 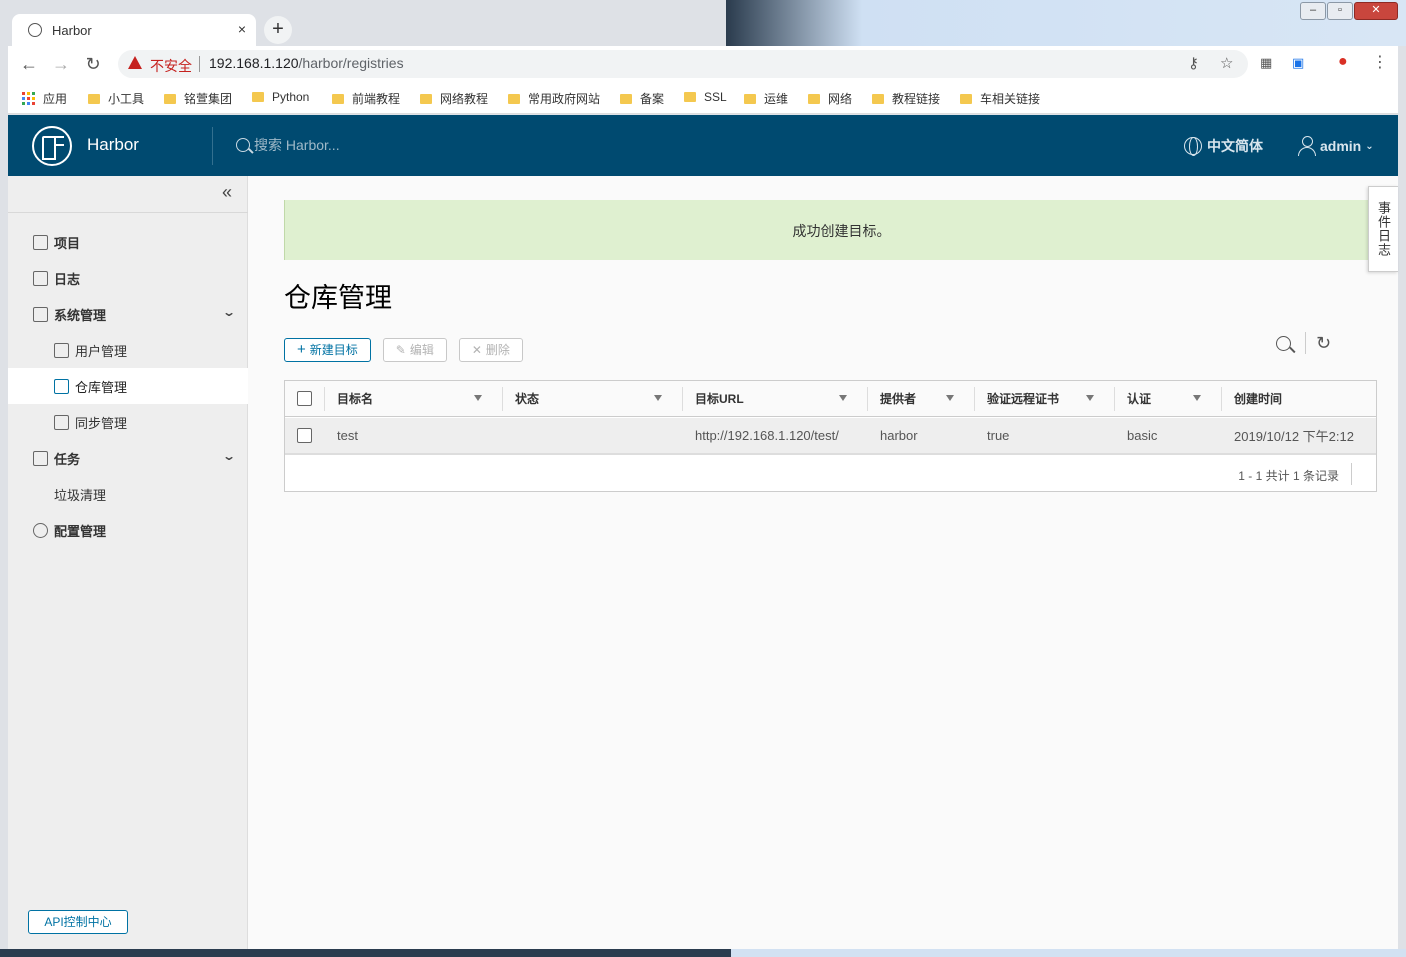 I want to click on bookmark-item: 应用, so click(x=44, y=98).